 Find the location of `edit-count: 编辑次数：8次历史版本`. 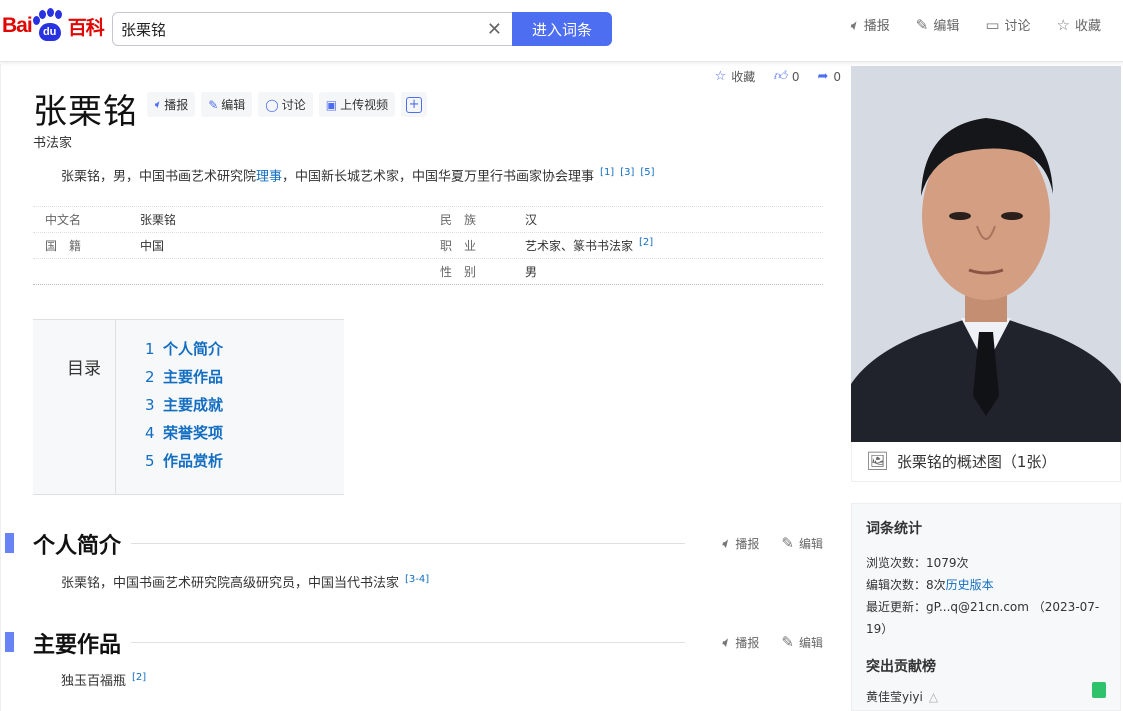

edit-count: 编辑次数：8次历史版本 is located at coordinates (930, 585).